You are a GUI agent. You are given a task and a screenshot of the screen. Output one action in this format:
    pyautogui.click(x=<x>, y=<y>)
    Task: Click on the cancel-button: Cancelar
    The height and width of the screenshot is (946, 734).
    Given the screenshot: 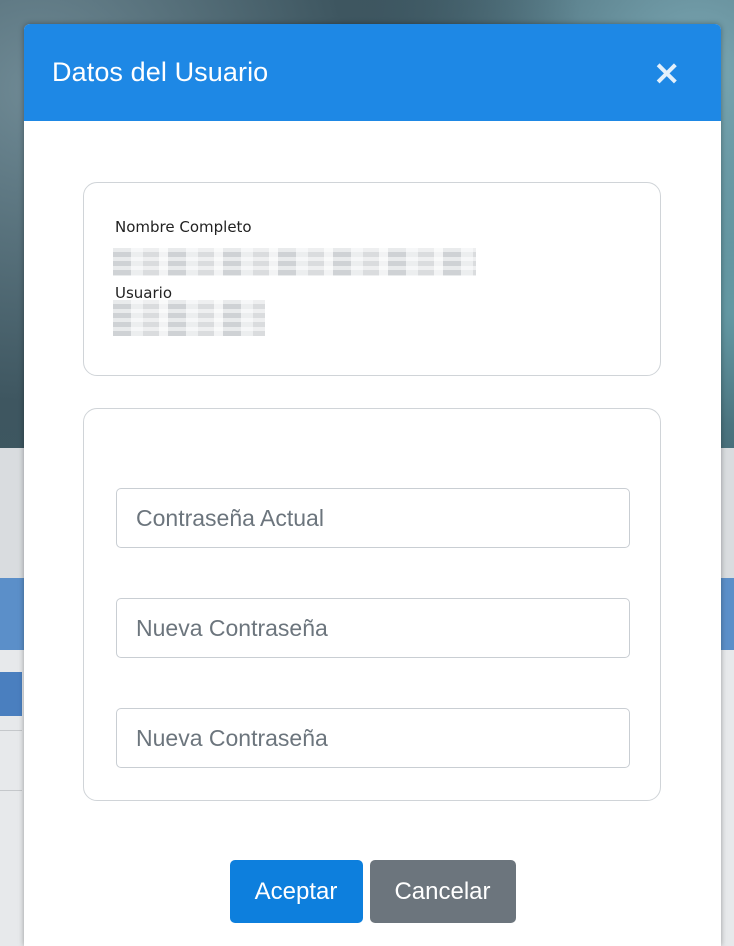 What is the action you would take?
    pyautogui.click(x=442, y=891)
    